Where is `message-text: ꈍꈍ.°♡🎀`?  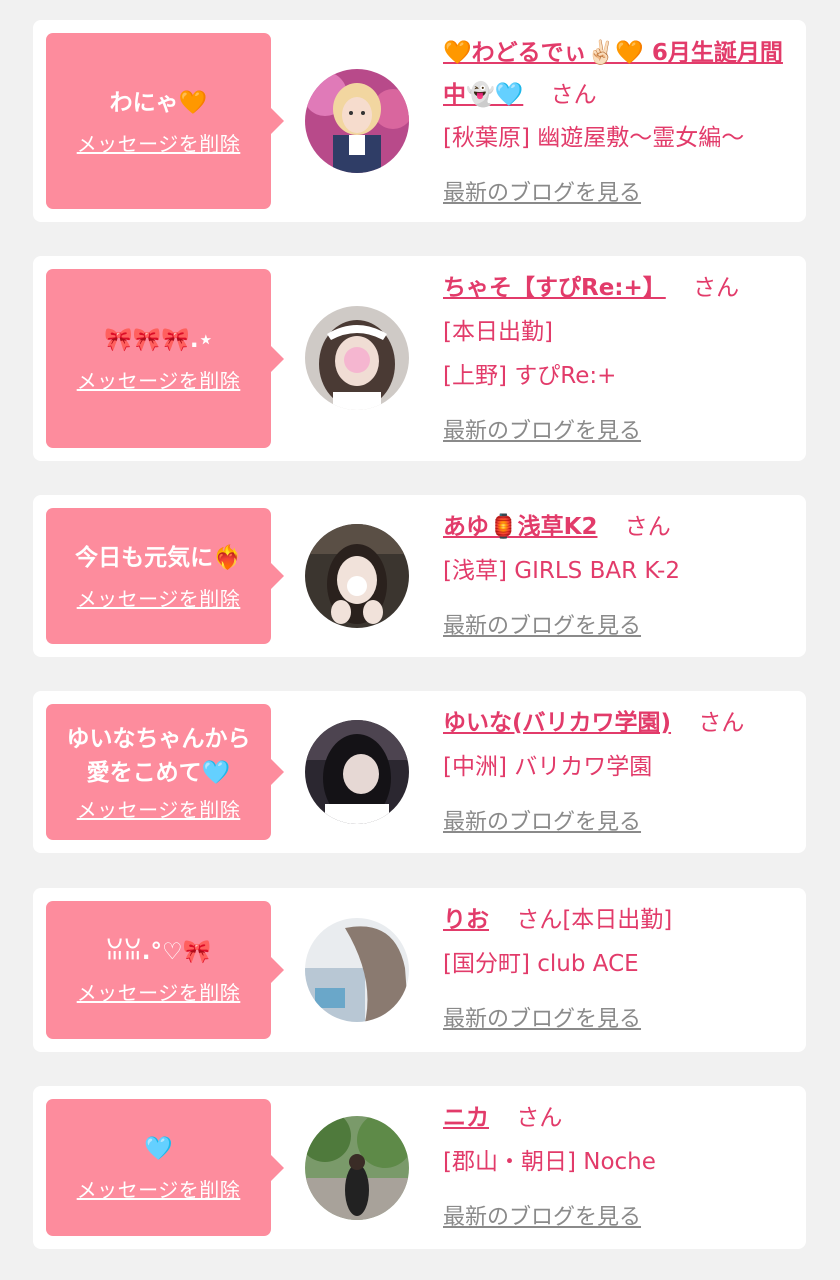 message-text: ꈍꈍ.°♡🎀 is located at coordinates (158, 951).